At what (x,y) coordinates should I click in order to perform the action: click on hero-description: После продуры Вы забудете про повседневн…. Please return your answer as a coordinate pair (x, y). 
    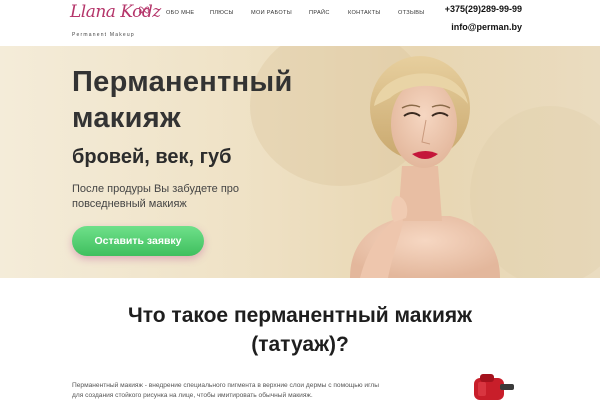
    Looking at the image, I should click on (156, 196).